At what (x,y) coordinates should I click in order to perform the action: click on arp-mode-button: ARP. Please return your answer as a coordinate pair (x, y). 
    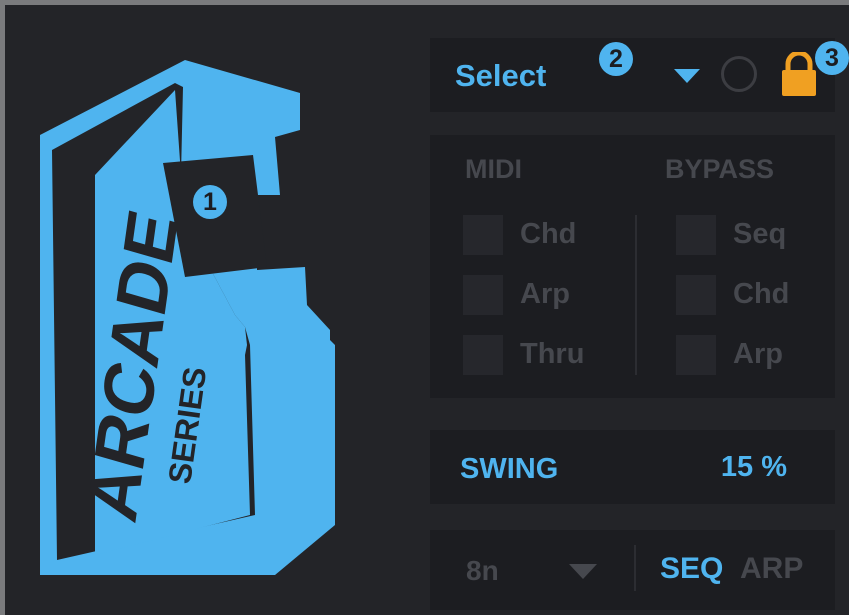
    Looking at the image, I should click on (771, 569).